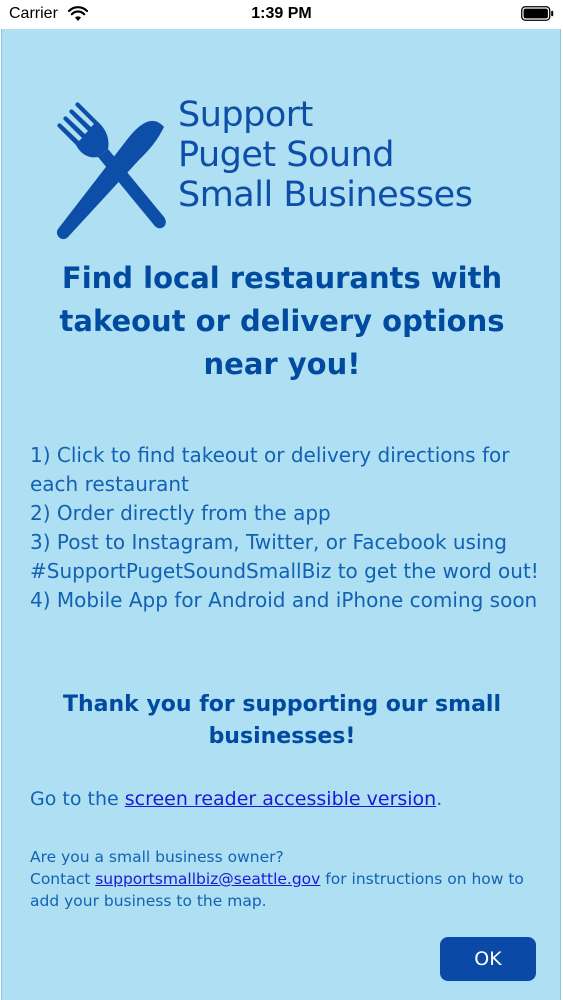 Image resolution: width=563 pixels, height=1000 pixels. Describe the element at coordinates (282, 278) in the screenshot. I see `headline-line-1: Find local restaurants with` at that location.